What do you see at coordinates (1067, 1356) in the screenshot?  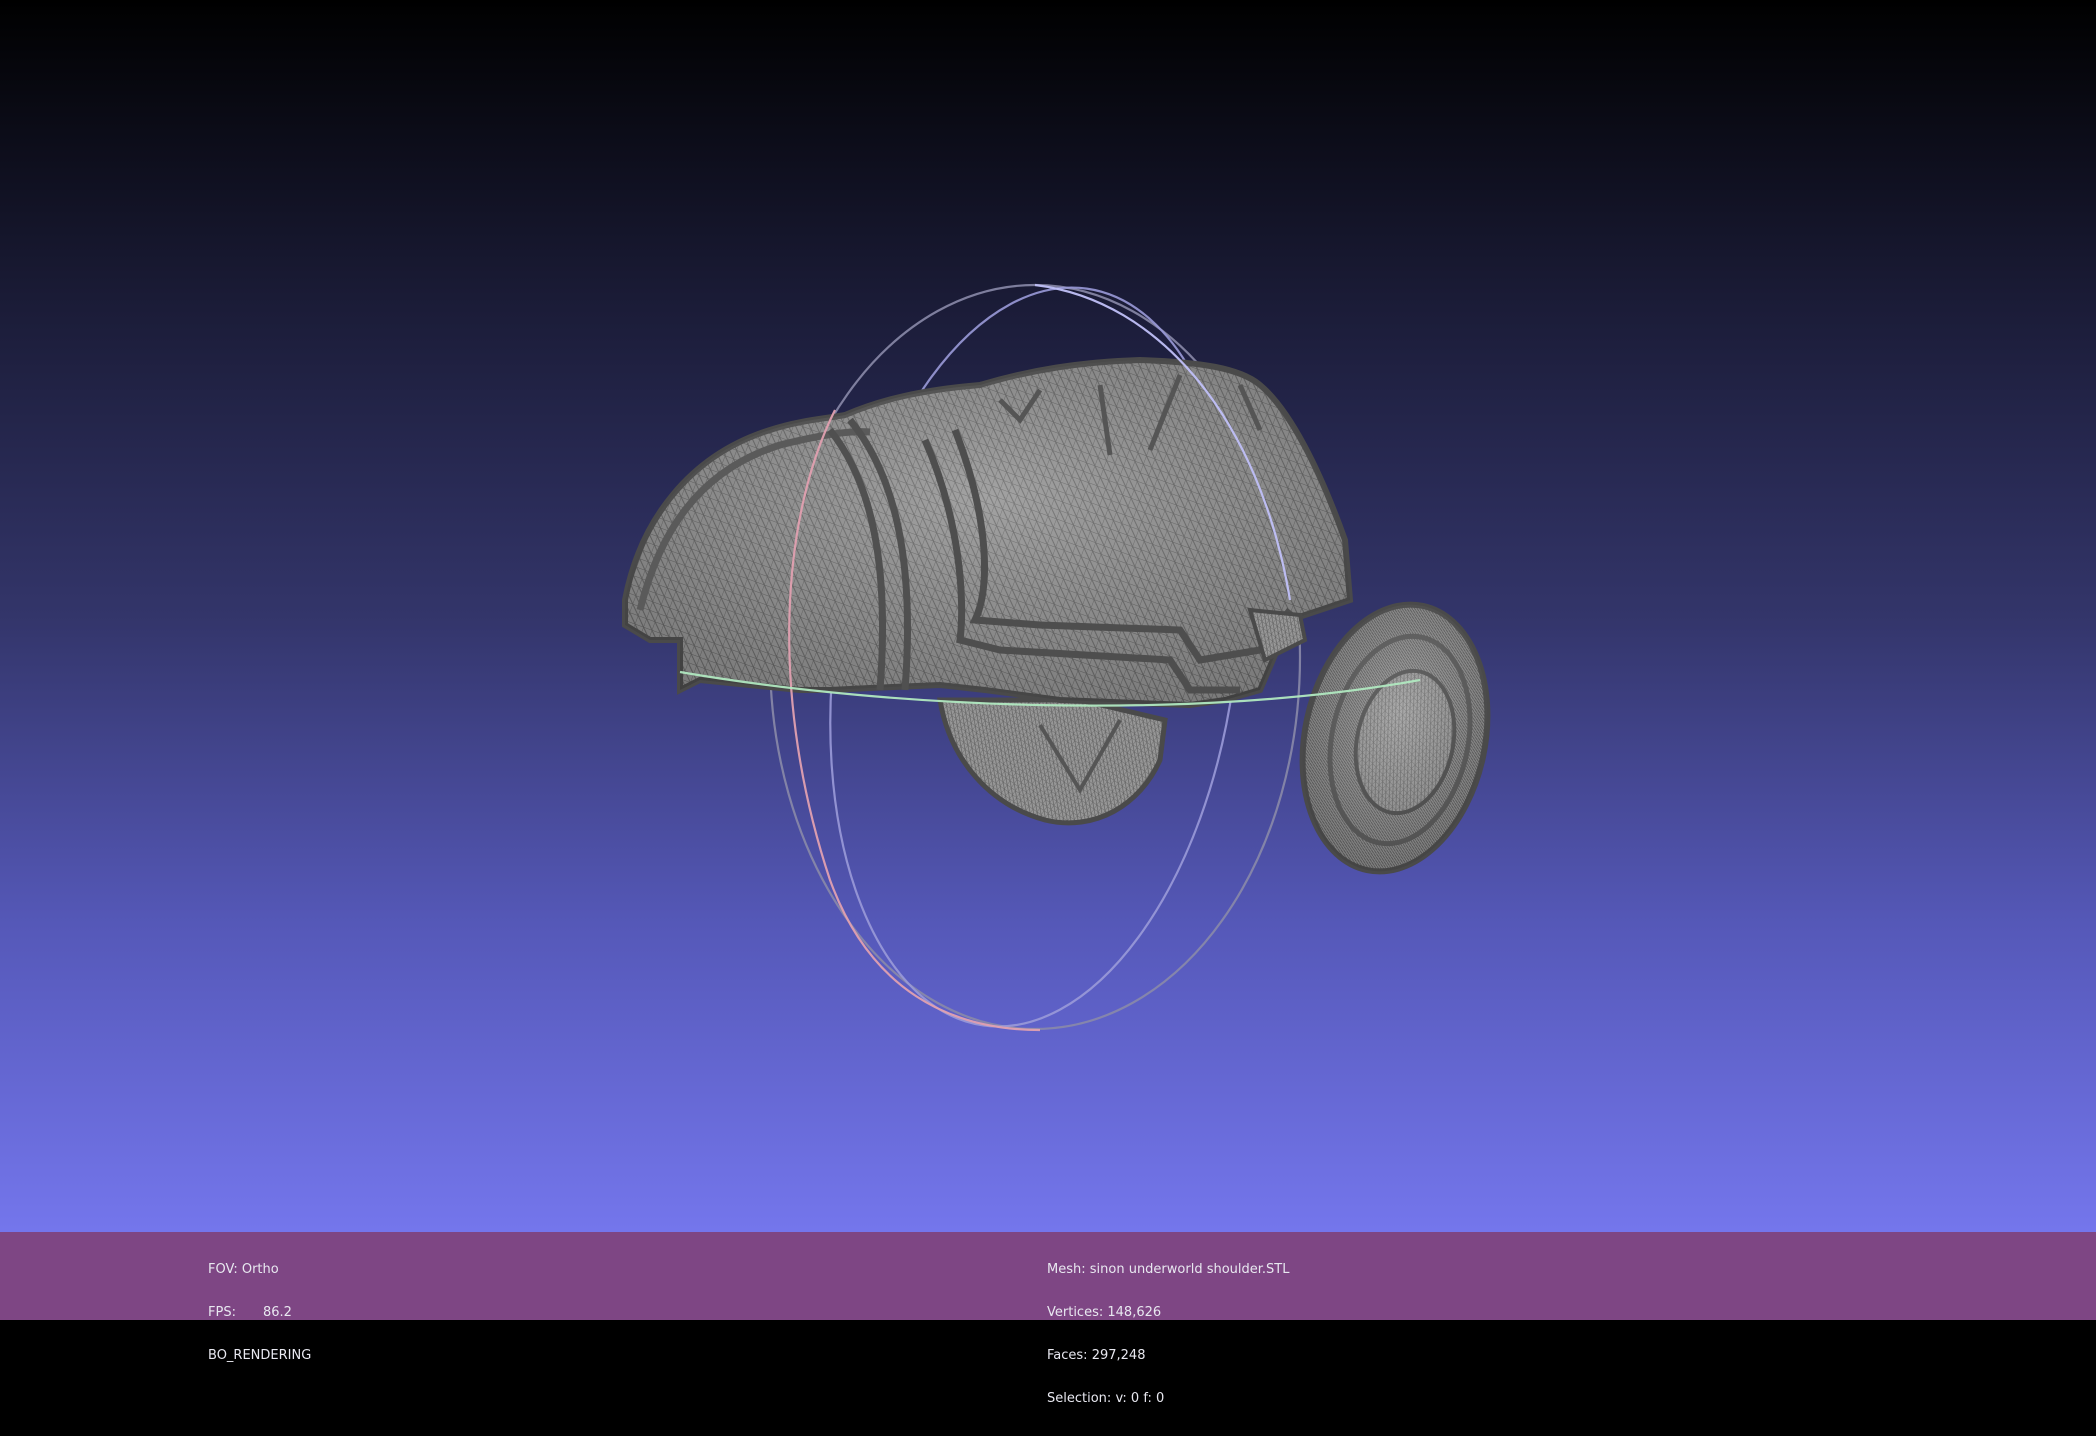 I see `faces-label: Faces:` at bounding box center [1067, 1356].